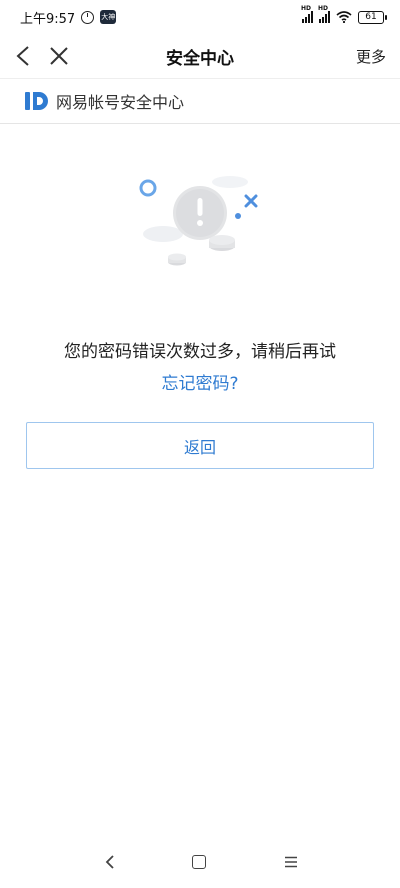 This screenshot has height=888, width=400. What do you see at coordinates (291, 862) in the screenshot?
I see `system-menu-icon` at bounding box center [291, 862].